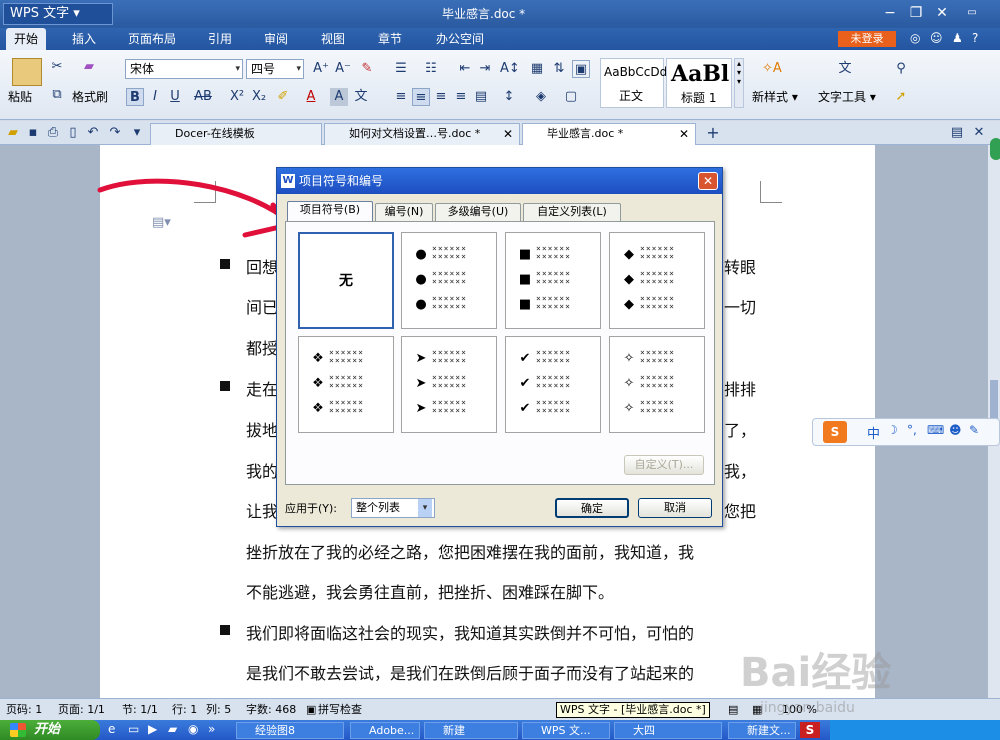  What do you see at coordinates (892, 430) in the screenshot?
I see `ime-halfwidth-icon: ☽` at bounding box center [892, 430].